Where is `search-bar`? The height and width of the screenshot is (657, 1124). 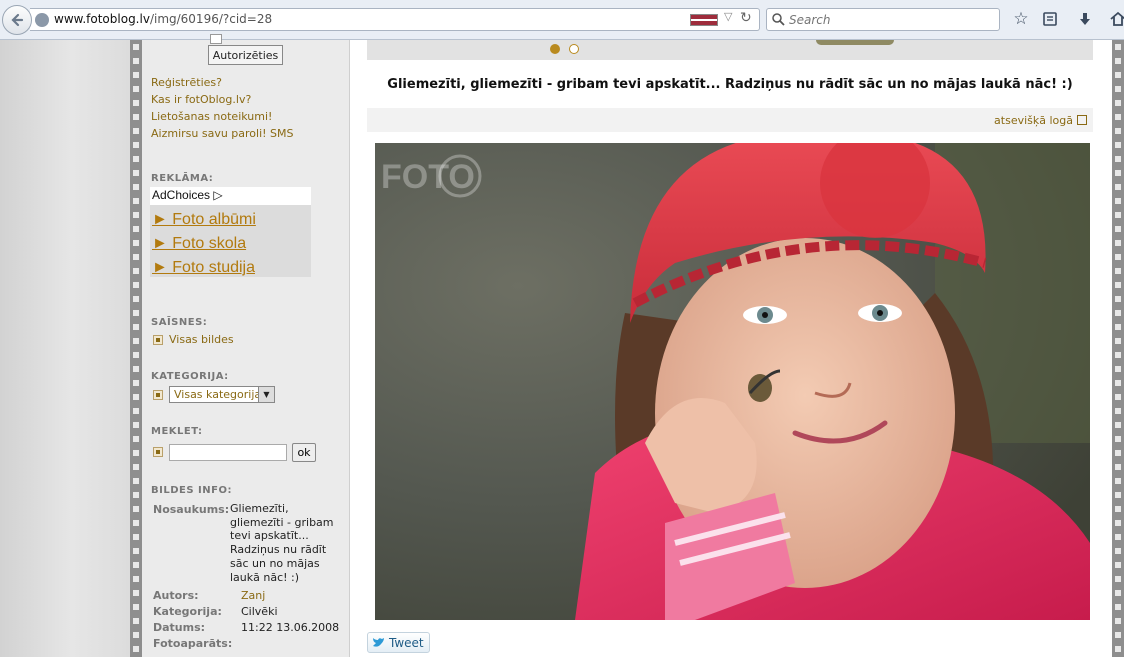 search-bar is located at coordinates (883, 19).